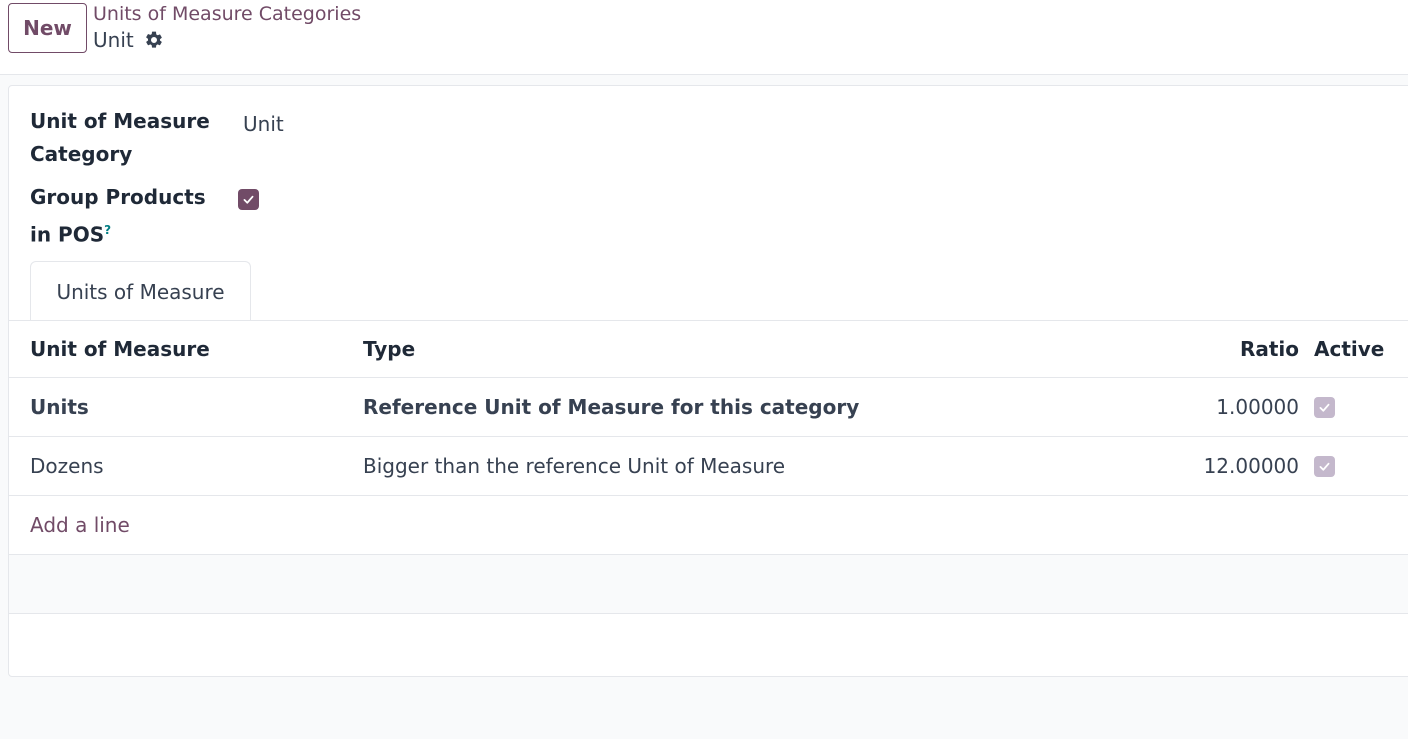 The width and height of the screenshot is (1408, 739). I want to click on tab-units-of-measure: Units of Measure, so click(140, 291).